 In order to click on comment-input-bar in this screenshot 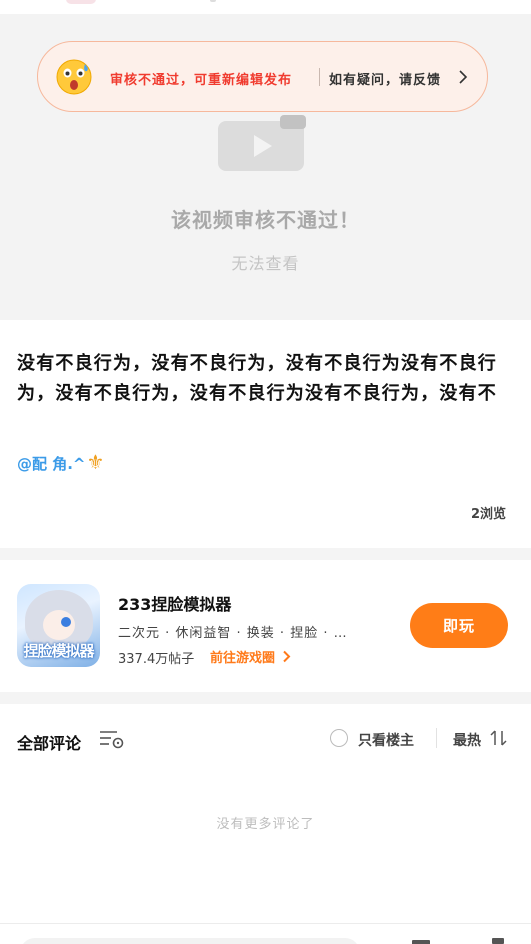, I will do `click(190, 941)`.